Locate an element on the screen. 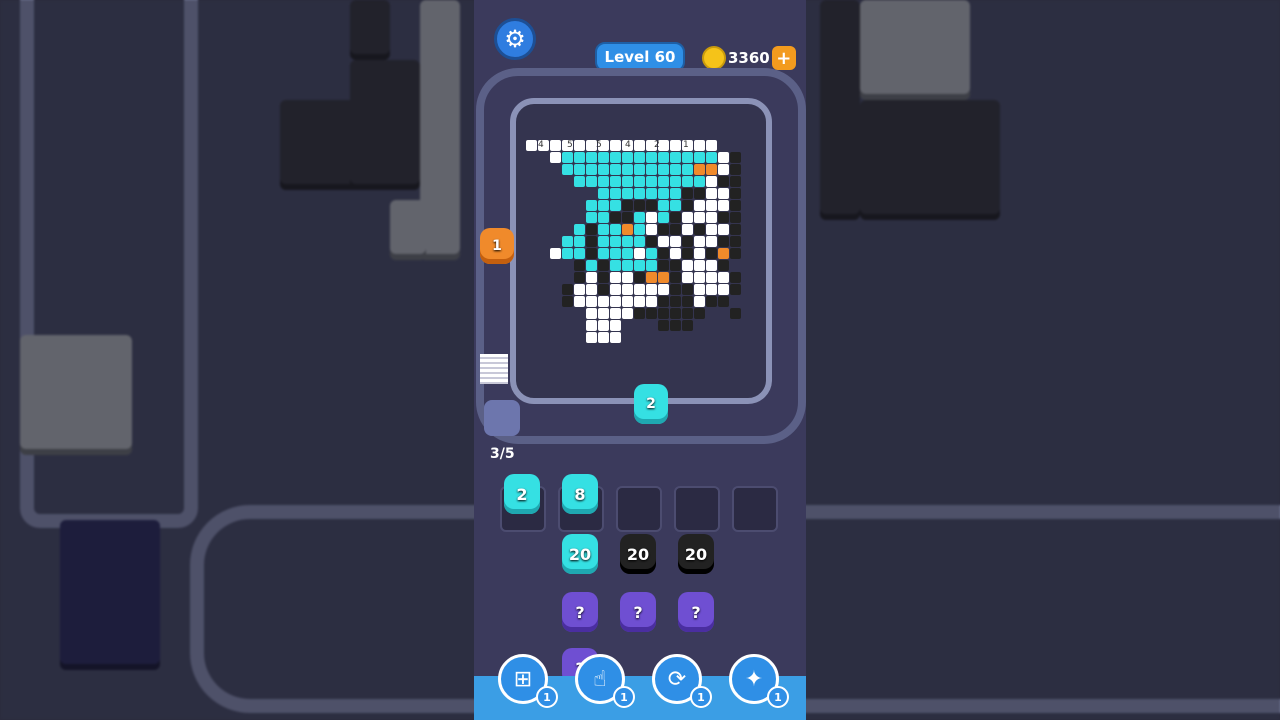 Image resolution: width=1280 pixels, height=720 pixels. column-hint: 4 is located at coordinates (628, 145).